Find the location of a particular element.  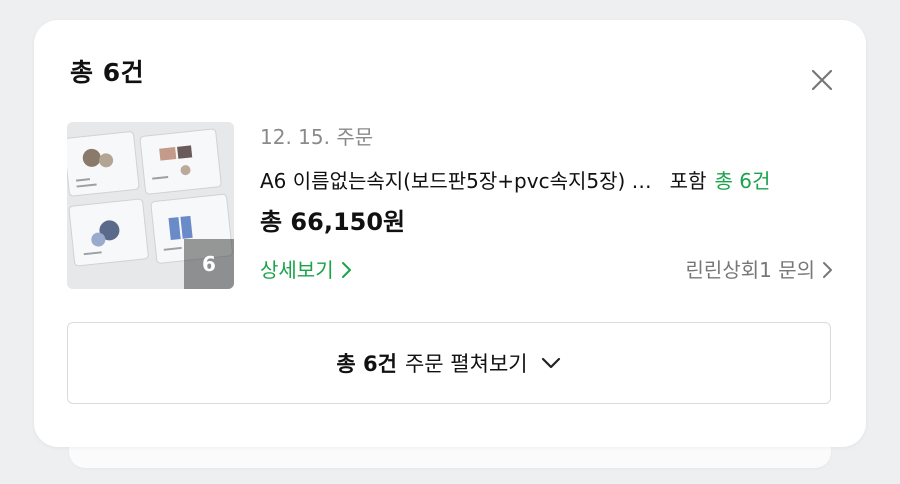

order-total-price: 총 66,150원 is located at coordinates (333, 222).